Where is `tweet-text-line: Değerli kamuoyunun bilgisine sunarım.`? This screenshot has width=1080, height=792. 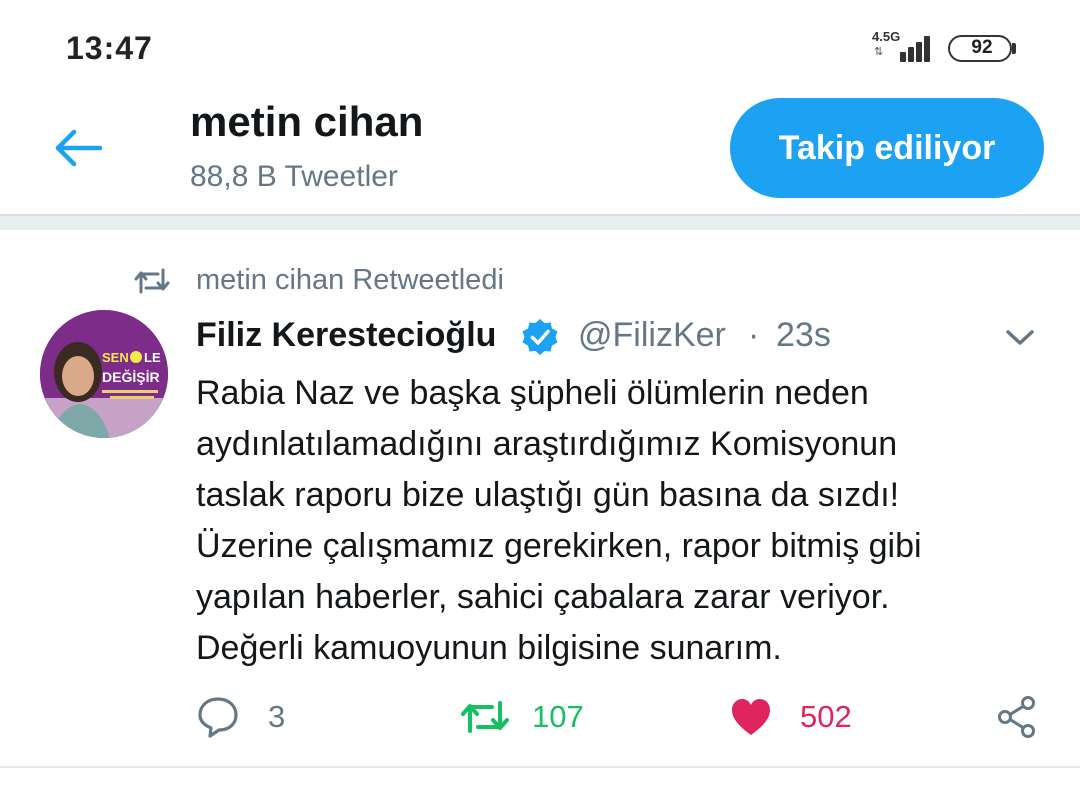 tweet-text-line: Değerli kamuoyunun bilgisine sunarım. is located at coordinates (489, 648).